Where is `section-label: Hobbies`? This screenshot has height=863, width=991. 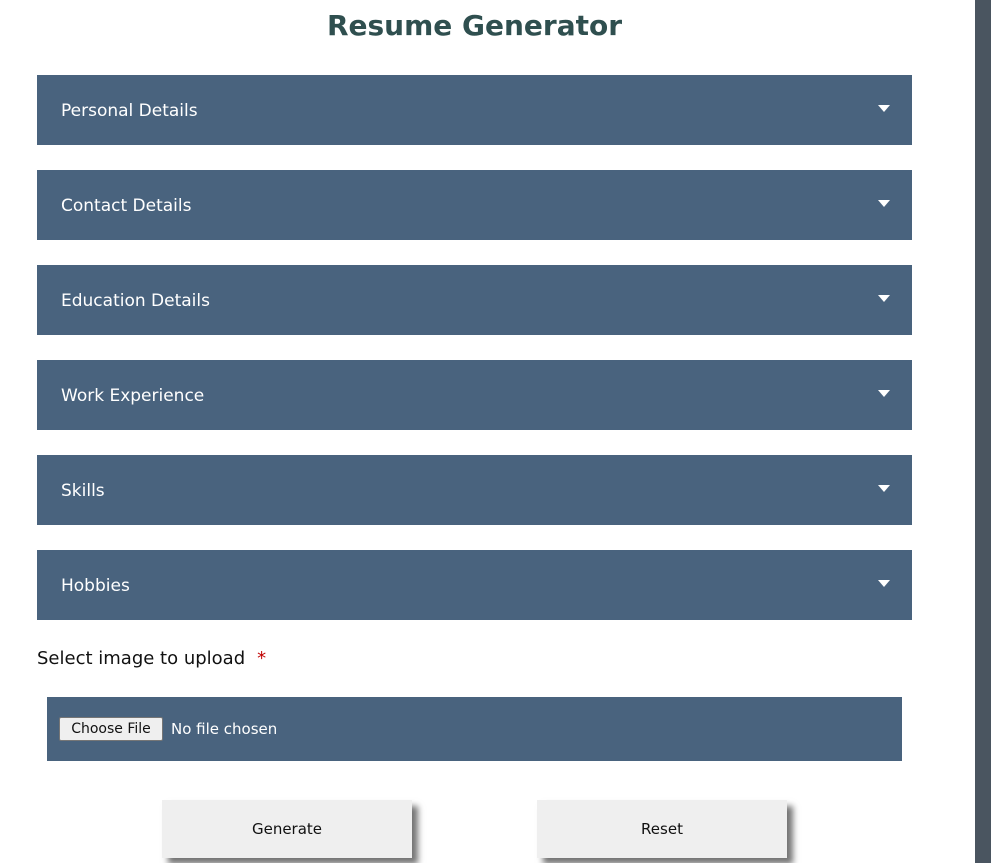 section-label: Hobbies is located at coordinates (95, 586).